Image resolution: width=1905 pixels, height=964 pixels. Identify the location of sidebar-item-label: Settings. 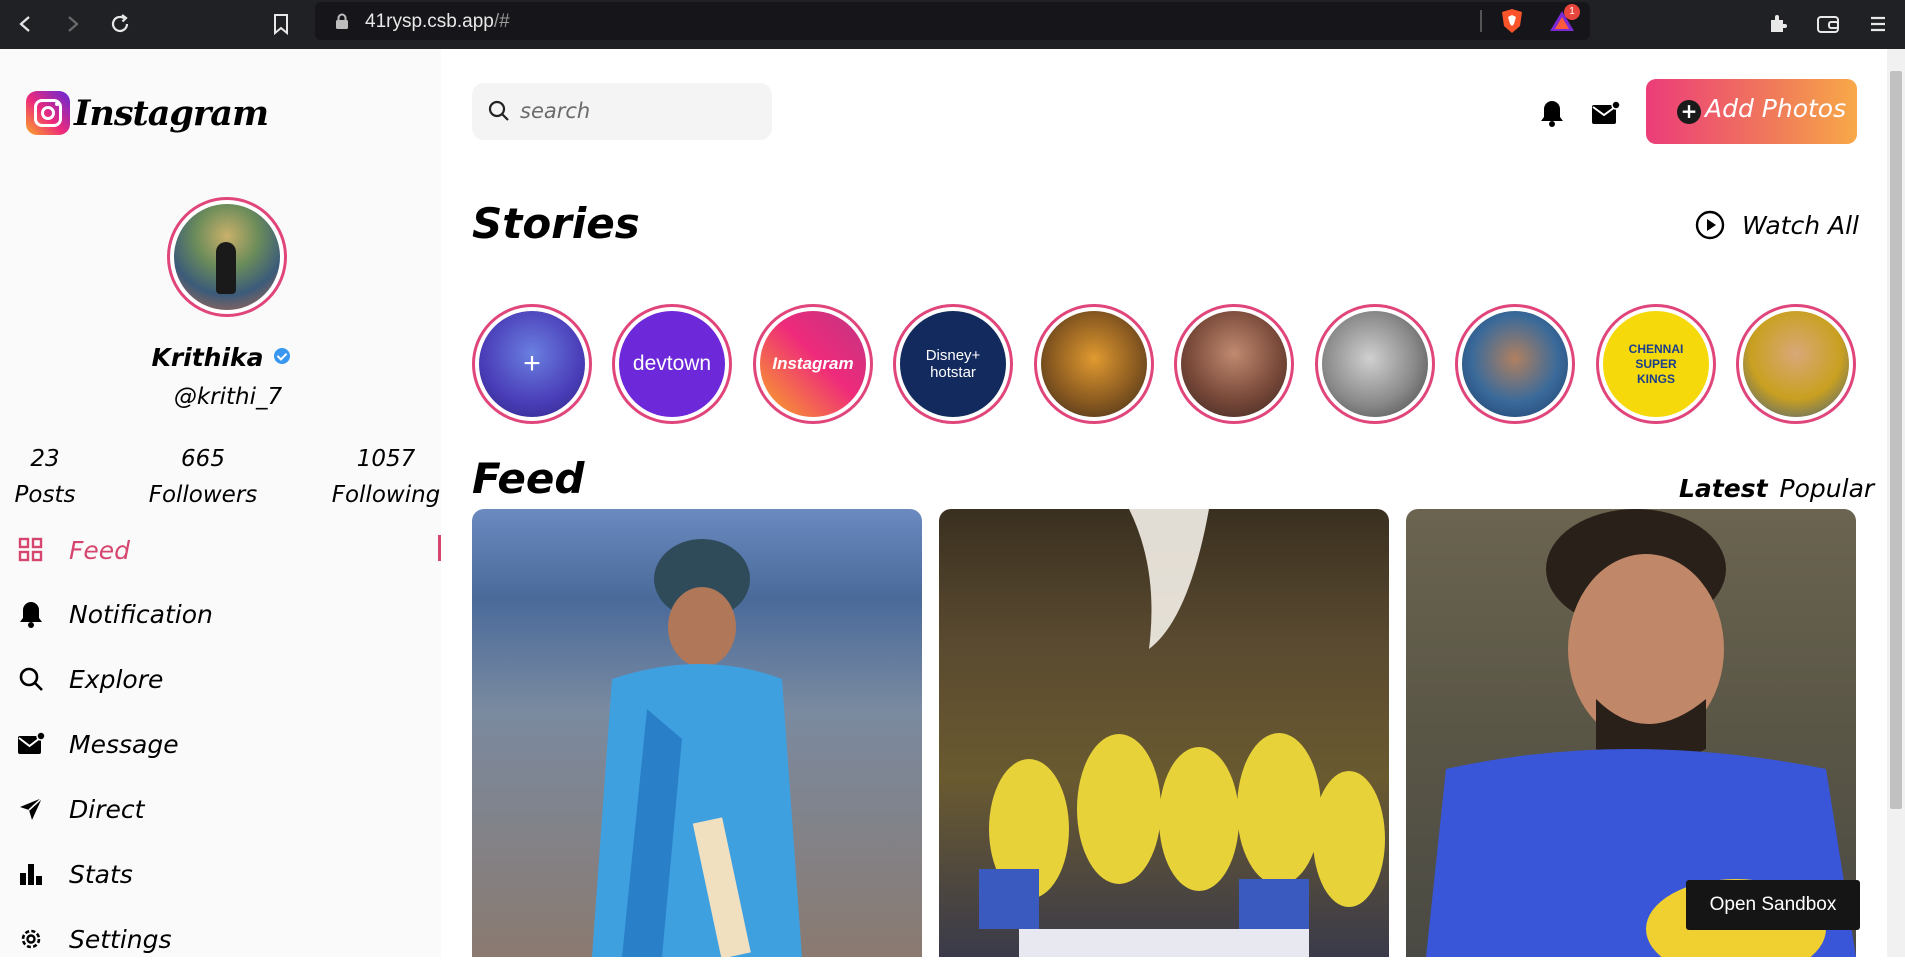
(120, 939).